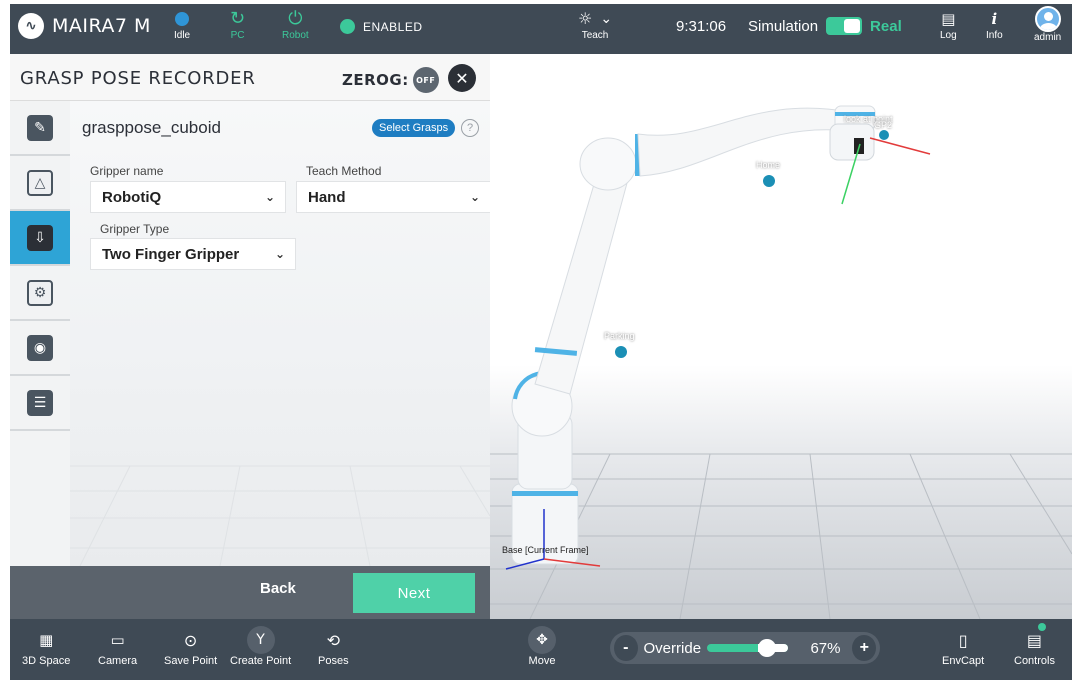 The image size is (1082, 684). I want to click on override-control: - Override 67% +, so click(745, 648).